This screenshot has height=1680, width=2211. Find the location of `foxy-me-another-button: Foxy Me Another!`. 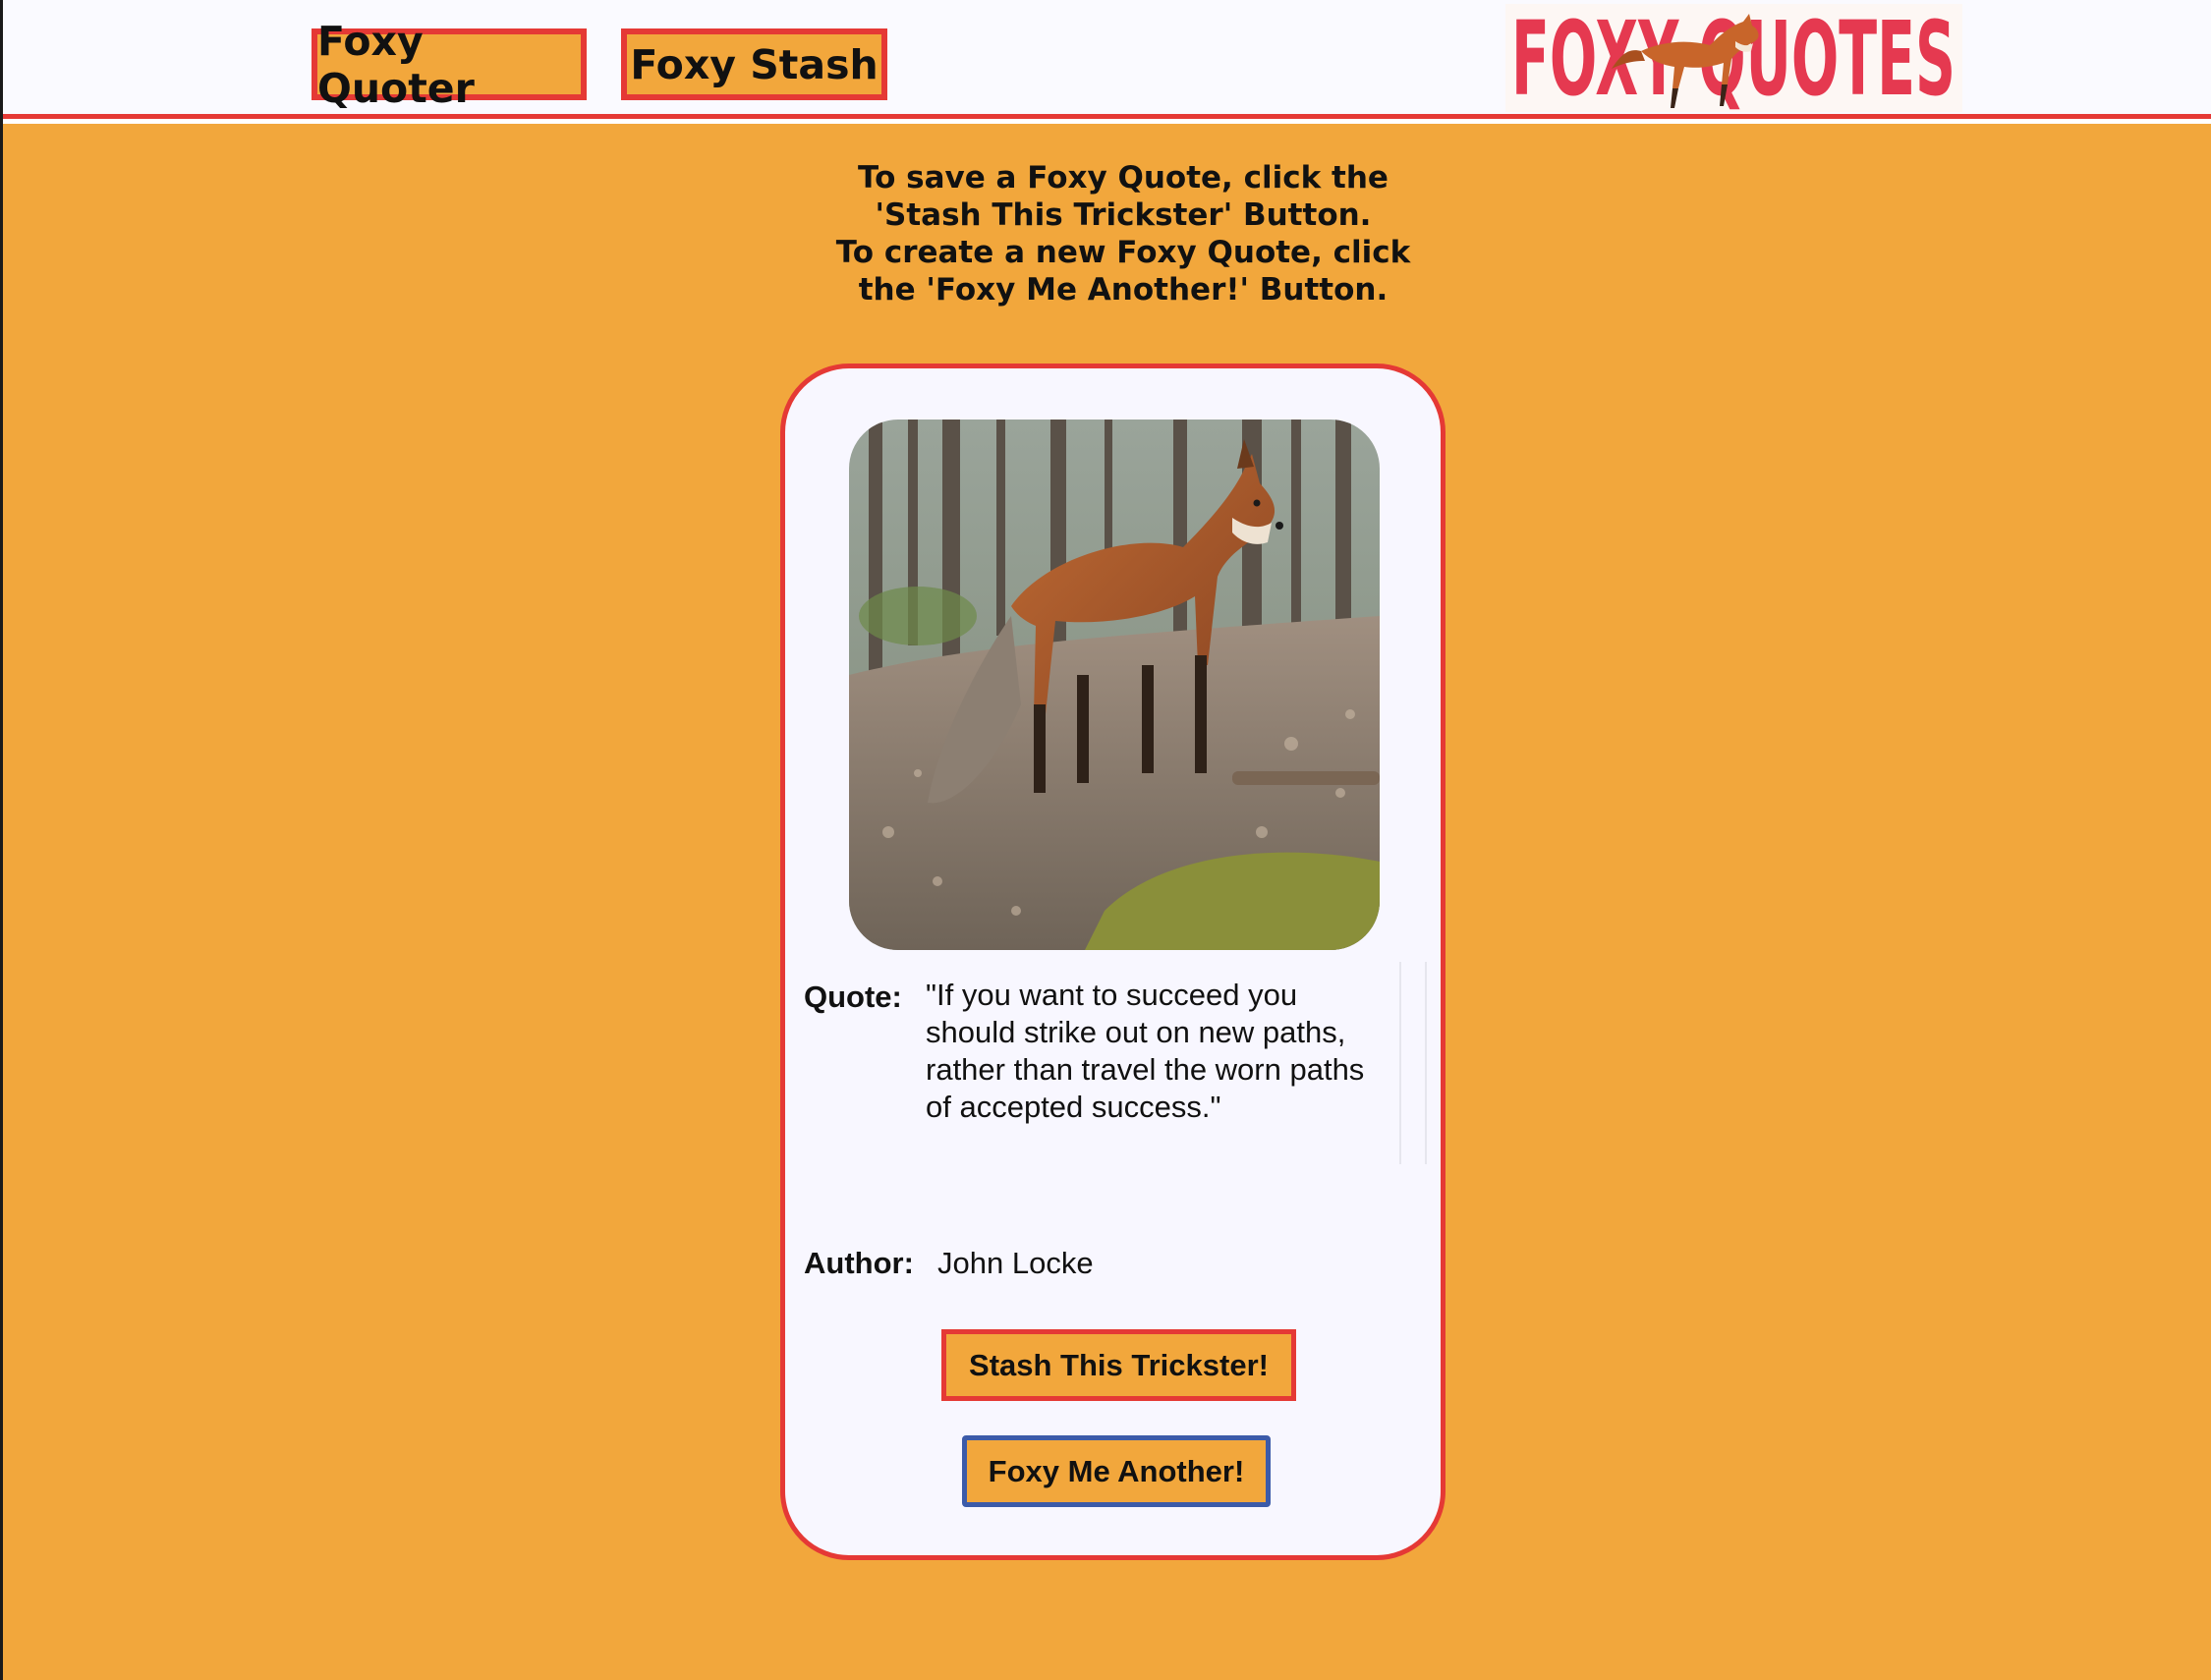

foxy-me-another-button: Foxy Me Another! is located at coordinates (1116, 1471).